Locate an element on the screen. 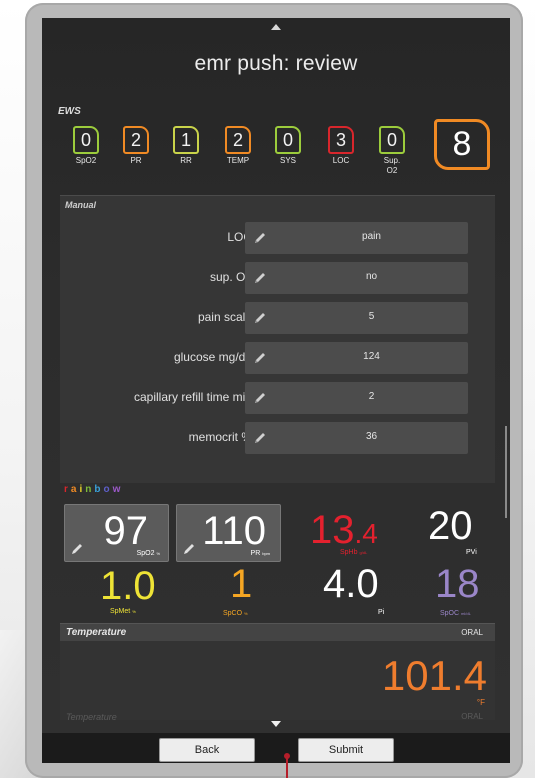 This screenshot has width=535, height=778. pi-value: 4.0 is located at coordinates (351, 584).